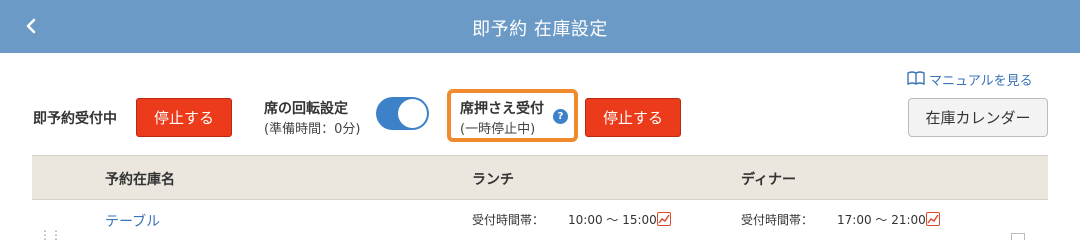 The height and width of the screenshot is (242, 1080). I want to click on page-title: 即予約 在庫設定, so click(540, 29).